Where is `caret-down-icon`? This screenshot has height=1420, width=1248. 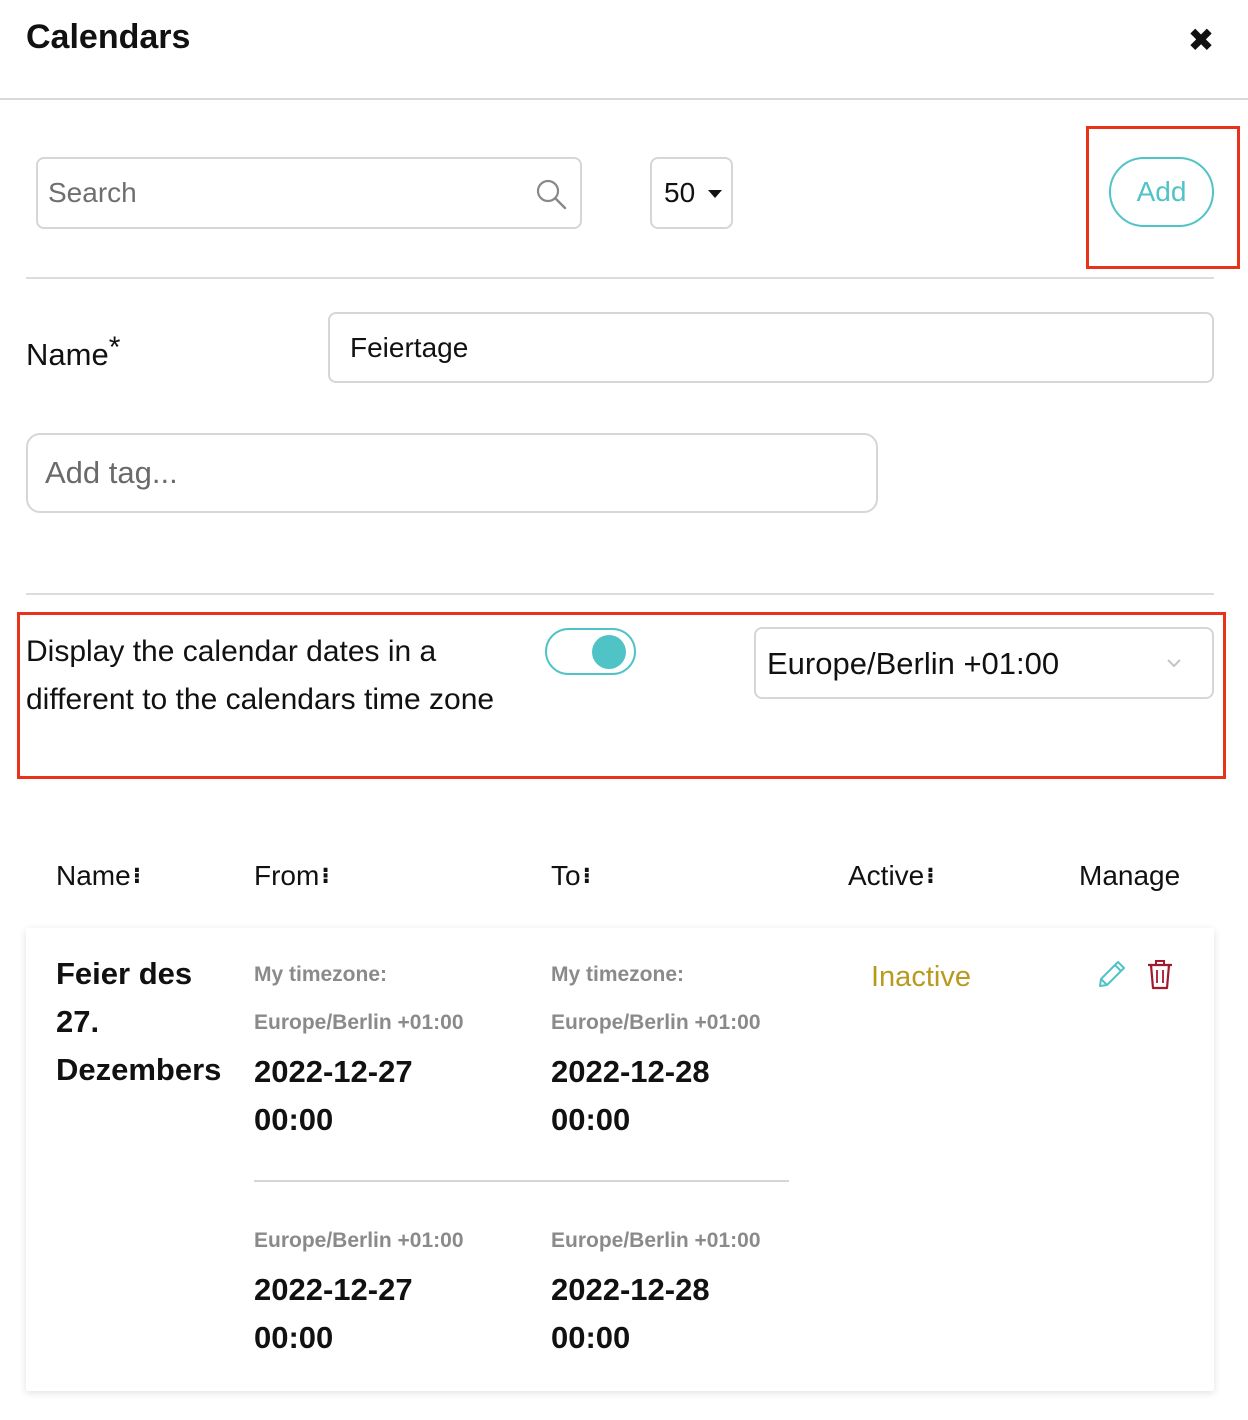 caret-down-icon is located at coordinates (715, 194).